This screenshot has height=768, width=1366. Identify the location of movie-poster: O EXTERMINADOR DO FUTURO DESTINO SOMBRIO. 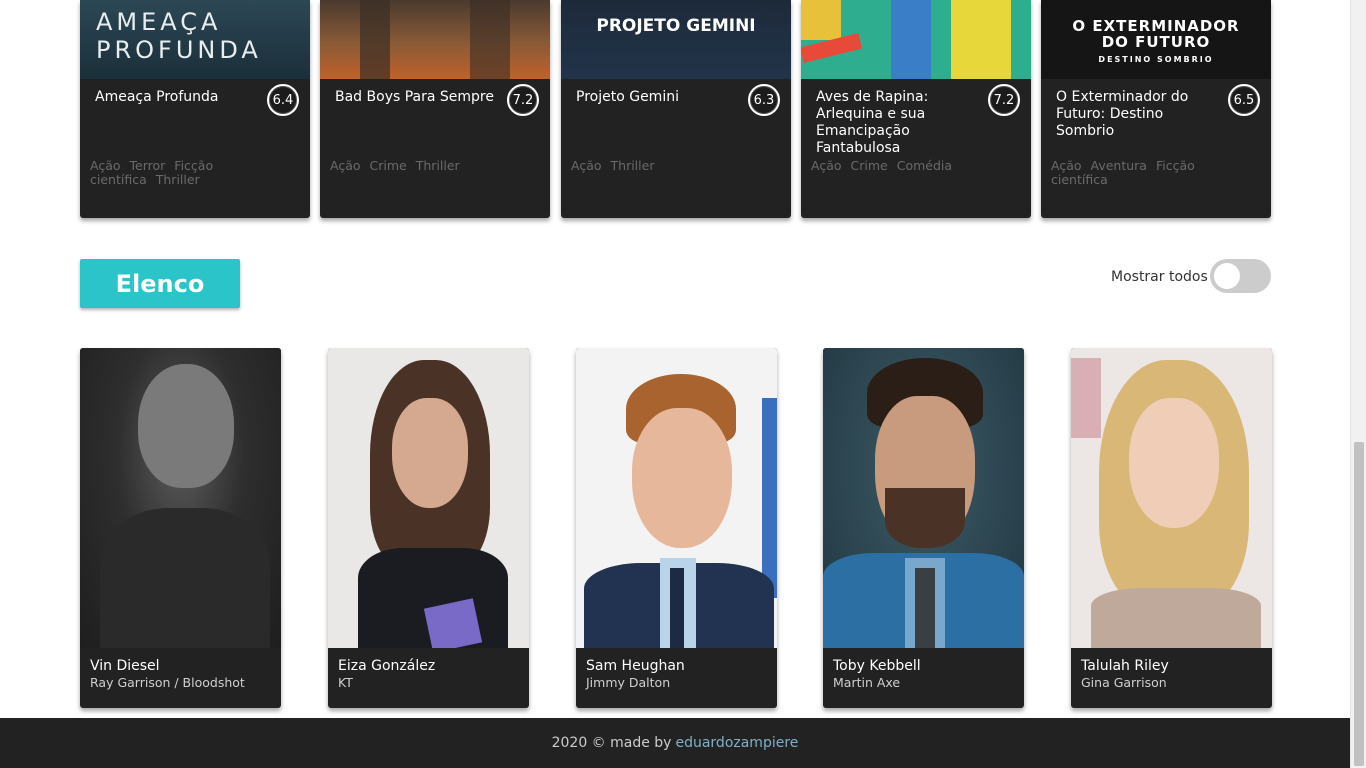
(1156, 39).